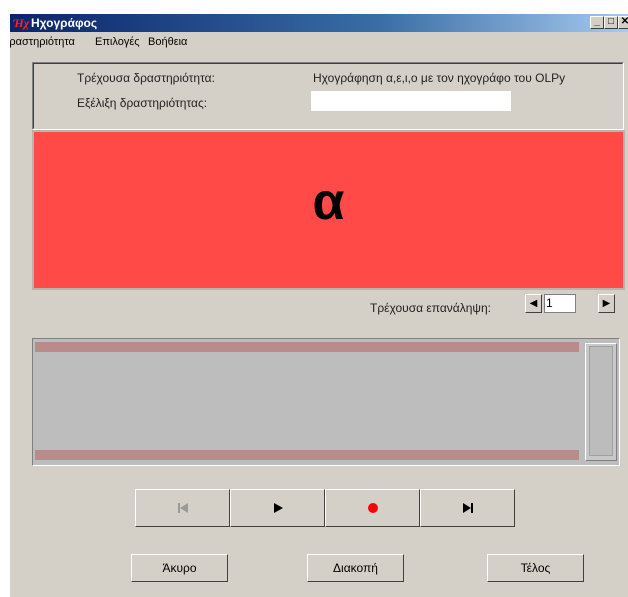  What do you see at coordinates (307, 347) in the screenshot?
I see `waveform-top-strip` at bounding box center [307, 347].